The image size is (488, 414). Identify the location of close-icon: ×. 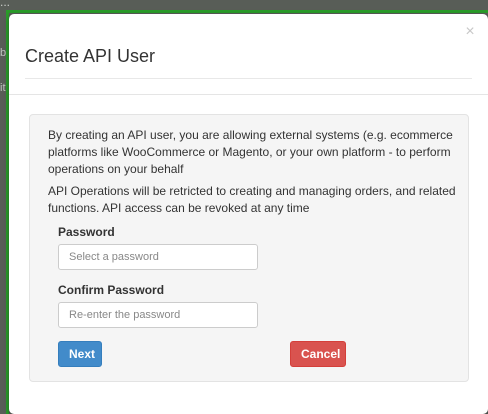
(470, 32).